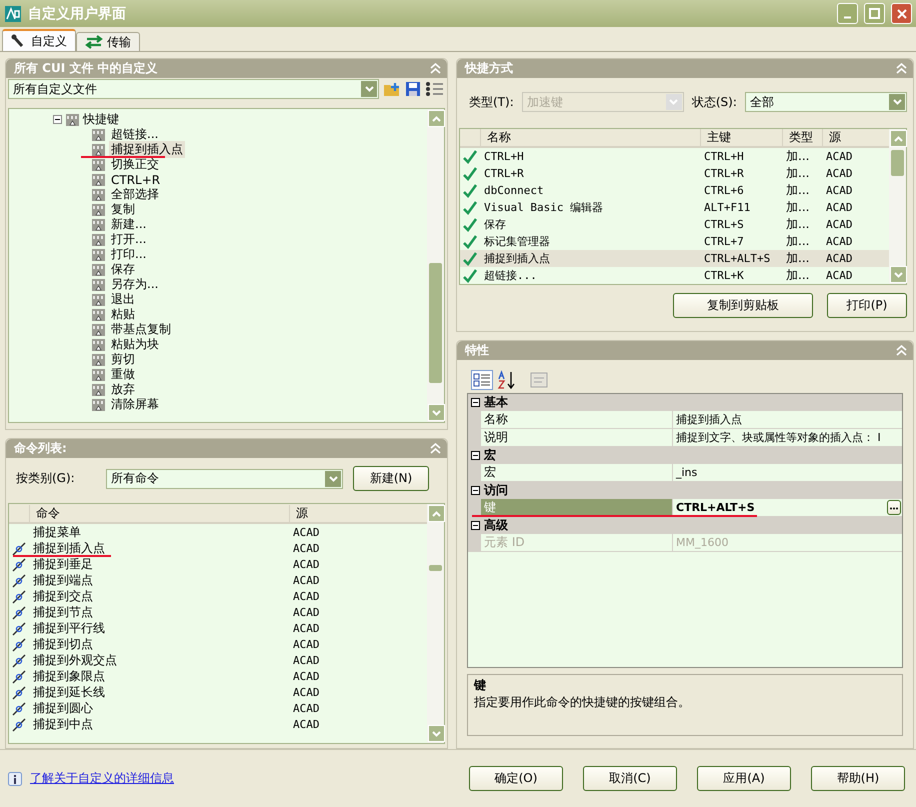 This screenshot has height=807, width=916. I want to click on maximize-button, so click(874, 13).